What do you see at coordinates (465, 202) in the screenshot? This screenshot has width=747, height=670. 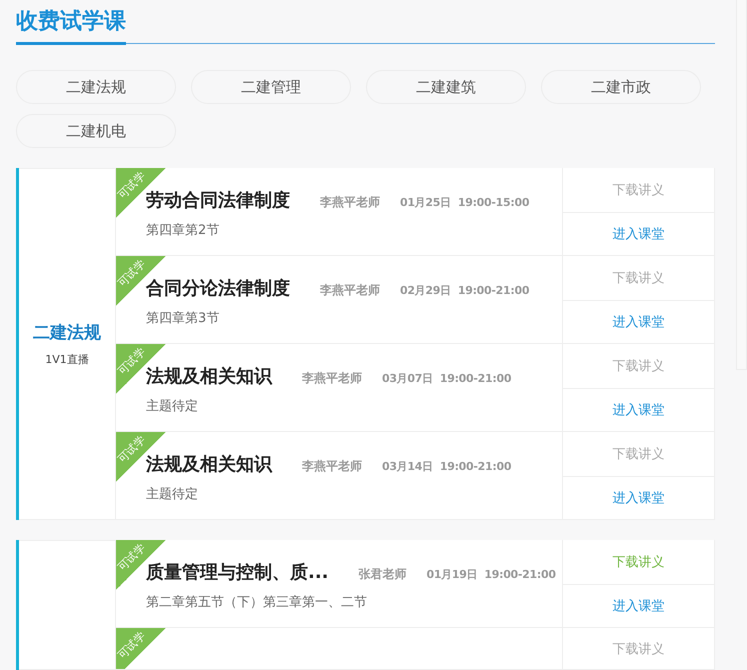 I see `lesson-time: 01月25日 19:00-15:00` at bounding box center [465, 202].